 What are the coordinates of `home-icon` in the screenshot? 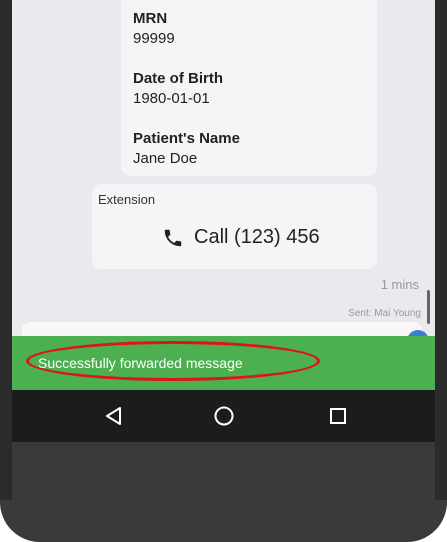 It's located at (224, 416).